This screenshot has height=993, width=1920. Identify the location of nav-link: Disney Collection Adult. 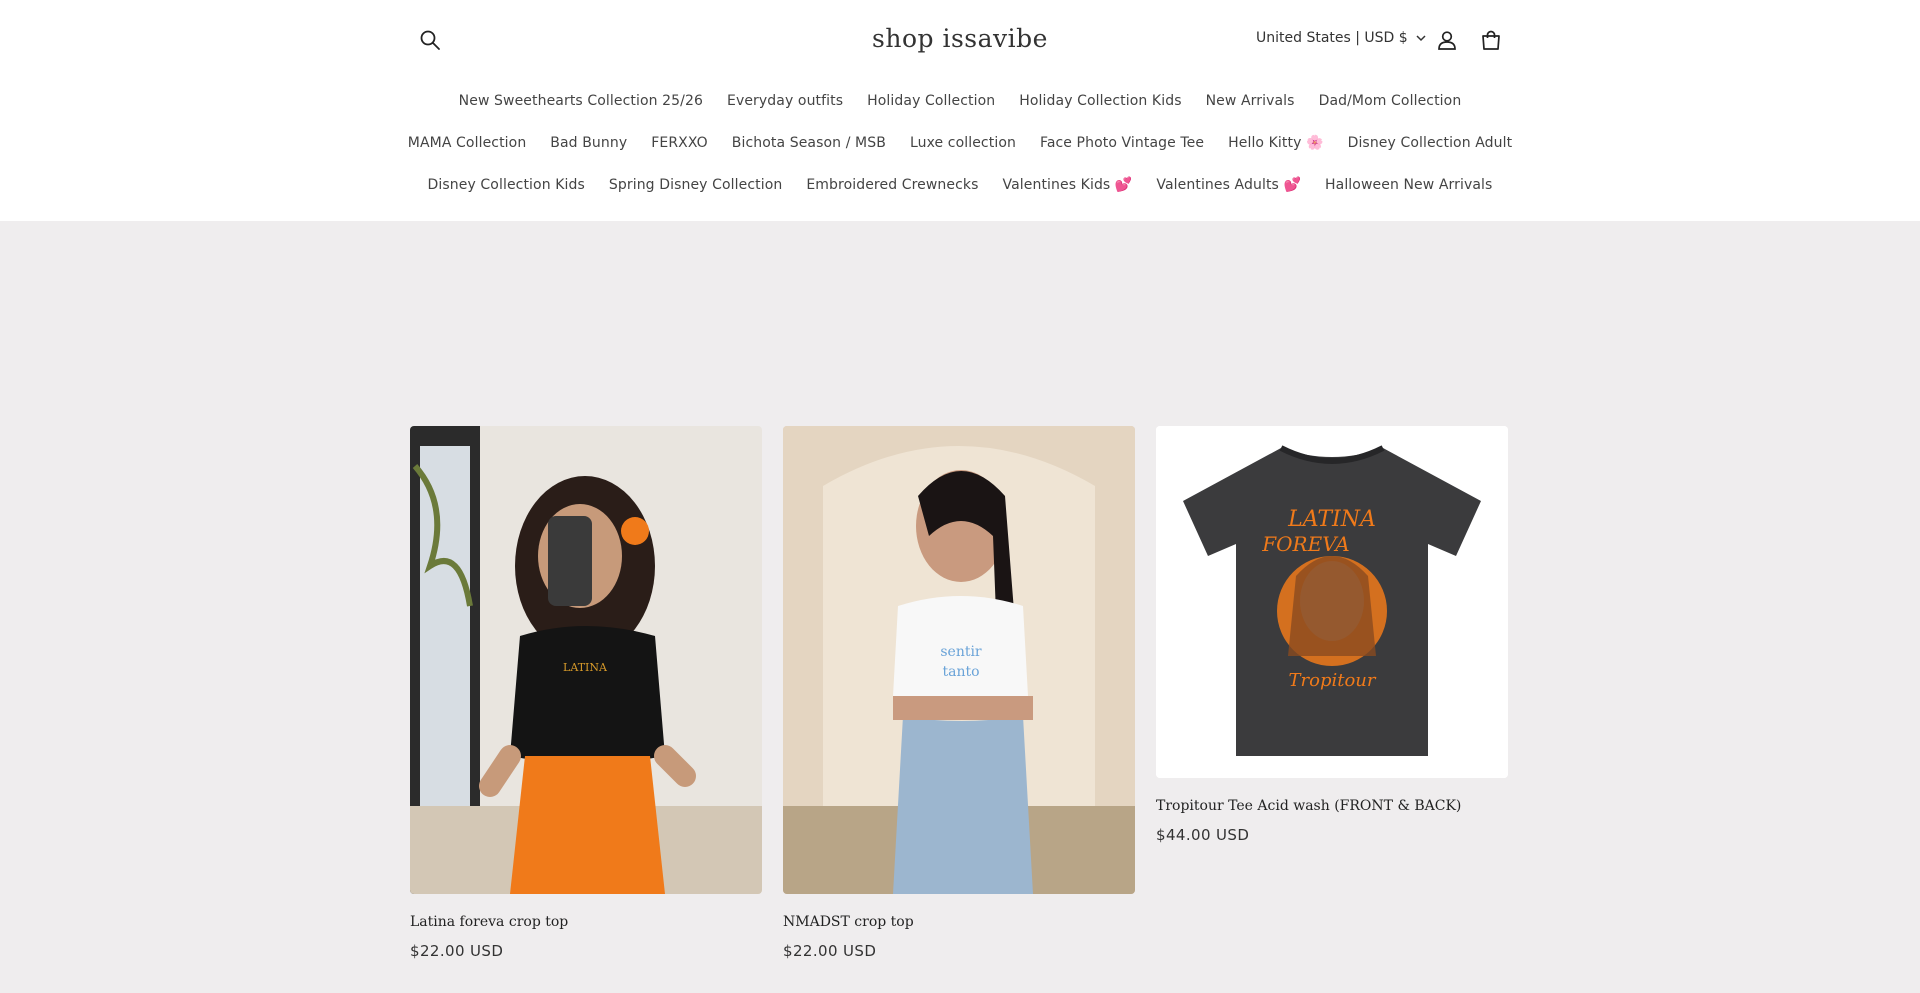
(1430, 143).